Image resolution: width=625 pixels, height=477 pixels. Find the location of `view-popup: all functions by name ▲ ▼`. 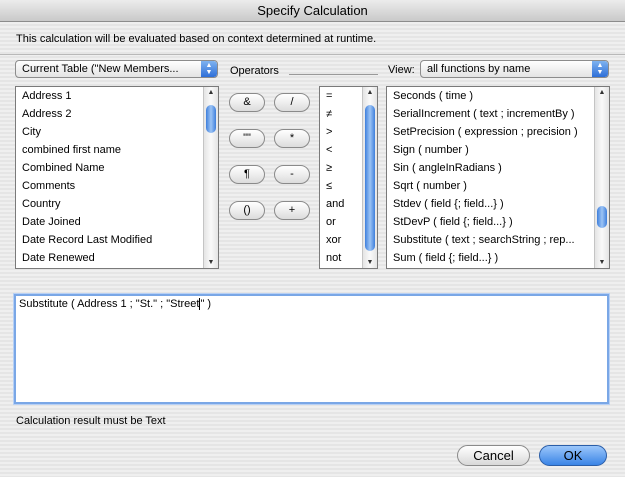

view-popup: all functions by name ▲ ▼ is located at coordinates (514, 69).